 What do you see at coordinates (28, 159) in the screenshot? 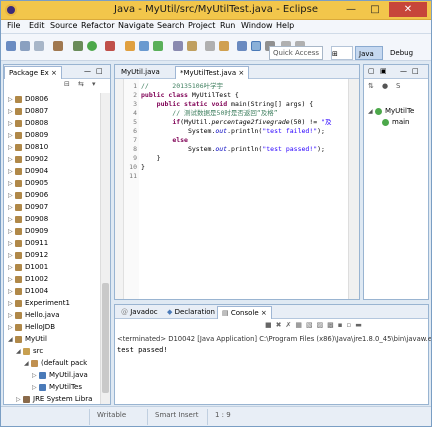
I see `tree-item: ▷ D0902` at bounding box center [28, 159].